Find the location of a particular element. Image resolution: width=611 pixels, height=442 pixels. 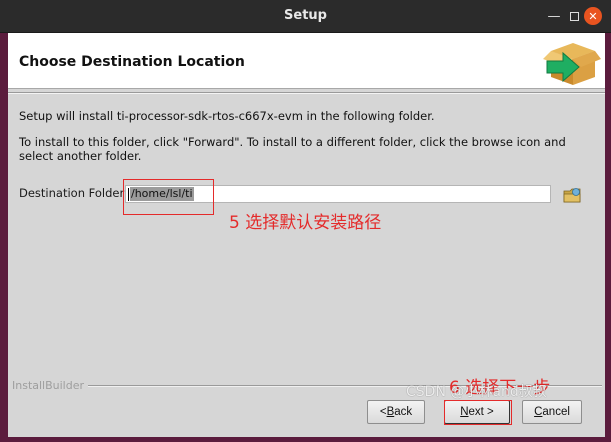

maximize-icon is located at coordinates (574, 16).